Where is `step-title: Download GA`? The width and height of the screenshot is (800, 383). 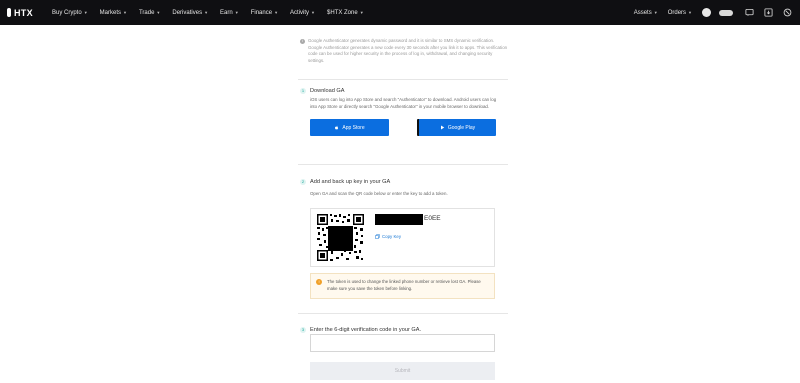
step-title: Download GA is located at coordinates (327, 91).